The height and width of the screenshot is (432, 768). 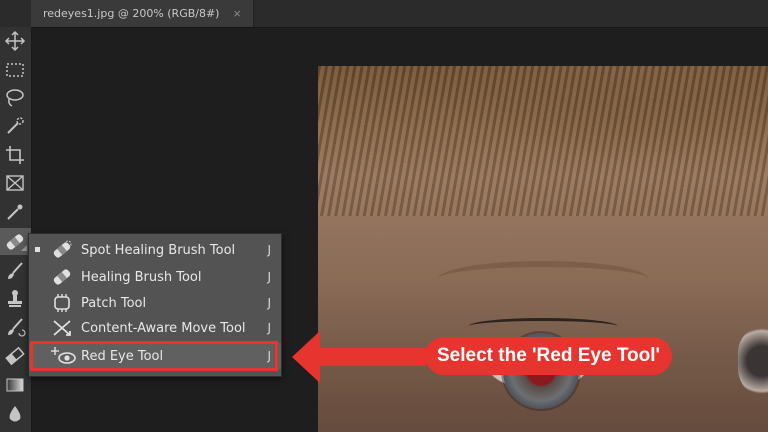 What do you see at coordinates (15, 326) in the screenshot?
I see `history-brush-icon` at bounding box center [15, 326].